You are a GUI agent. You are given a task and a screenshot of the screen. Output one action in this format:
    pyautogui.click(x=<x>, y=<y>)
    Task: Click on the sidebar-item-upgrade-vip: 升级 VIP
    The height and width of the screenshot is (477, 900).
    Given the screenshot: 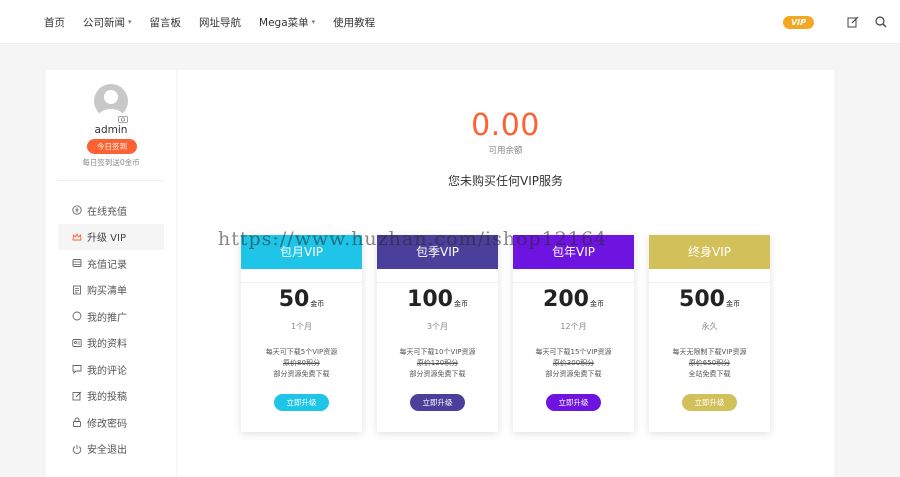 What is the action you would take?
    pyautogui.click(x=111, y=236)
    